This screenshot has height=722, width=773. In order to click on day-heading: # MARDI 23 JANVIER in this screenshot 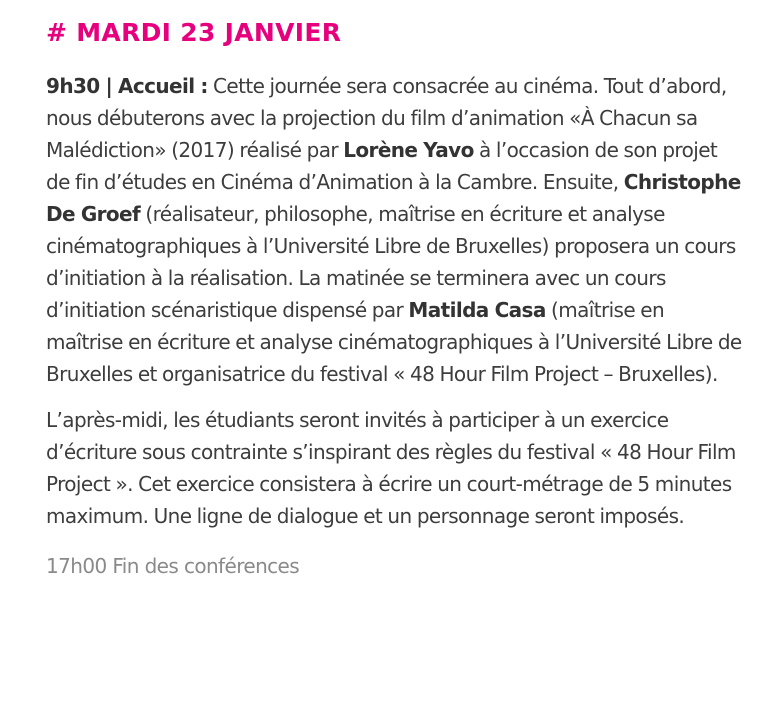, I will do `click(194, 32)`.